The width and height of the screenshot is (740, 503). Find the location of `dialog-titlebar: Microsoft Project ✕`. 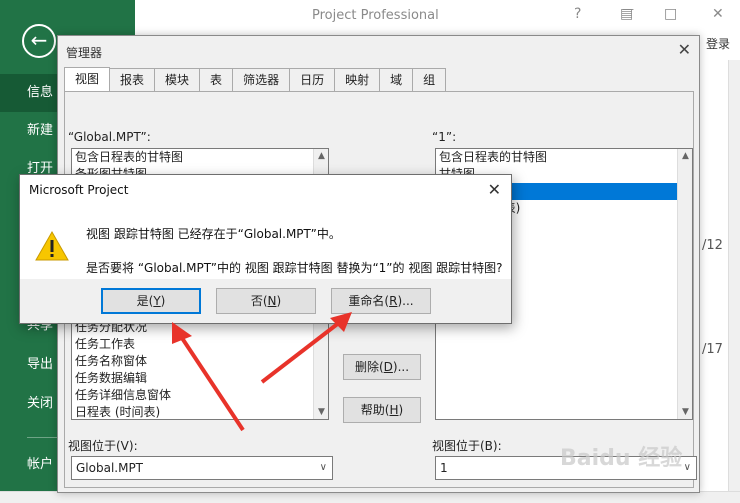

dialog-titlebar: Microsoft Project ✕ is located at coordinates (265, 190).